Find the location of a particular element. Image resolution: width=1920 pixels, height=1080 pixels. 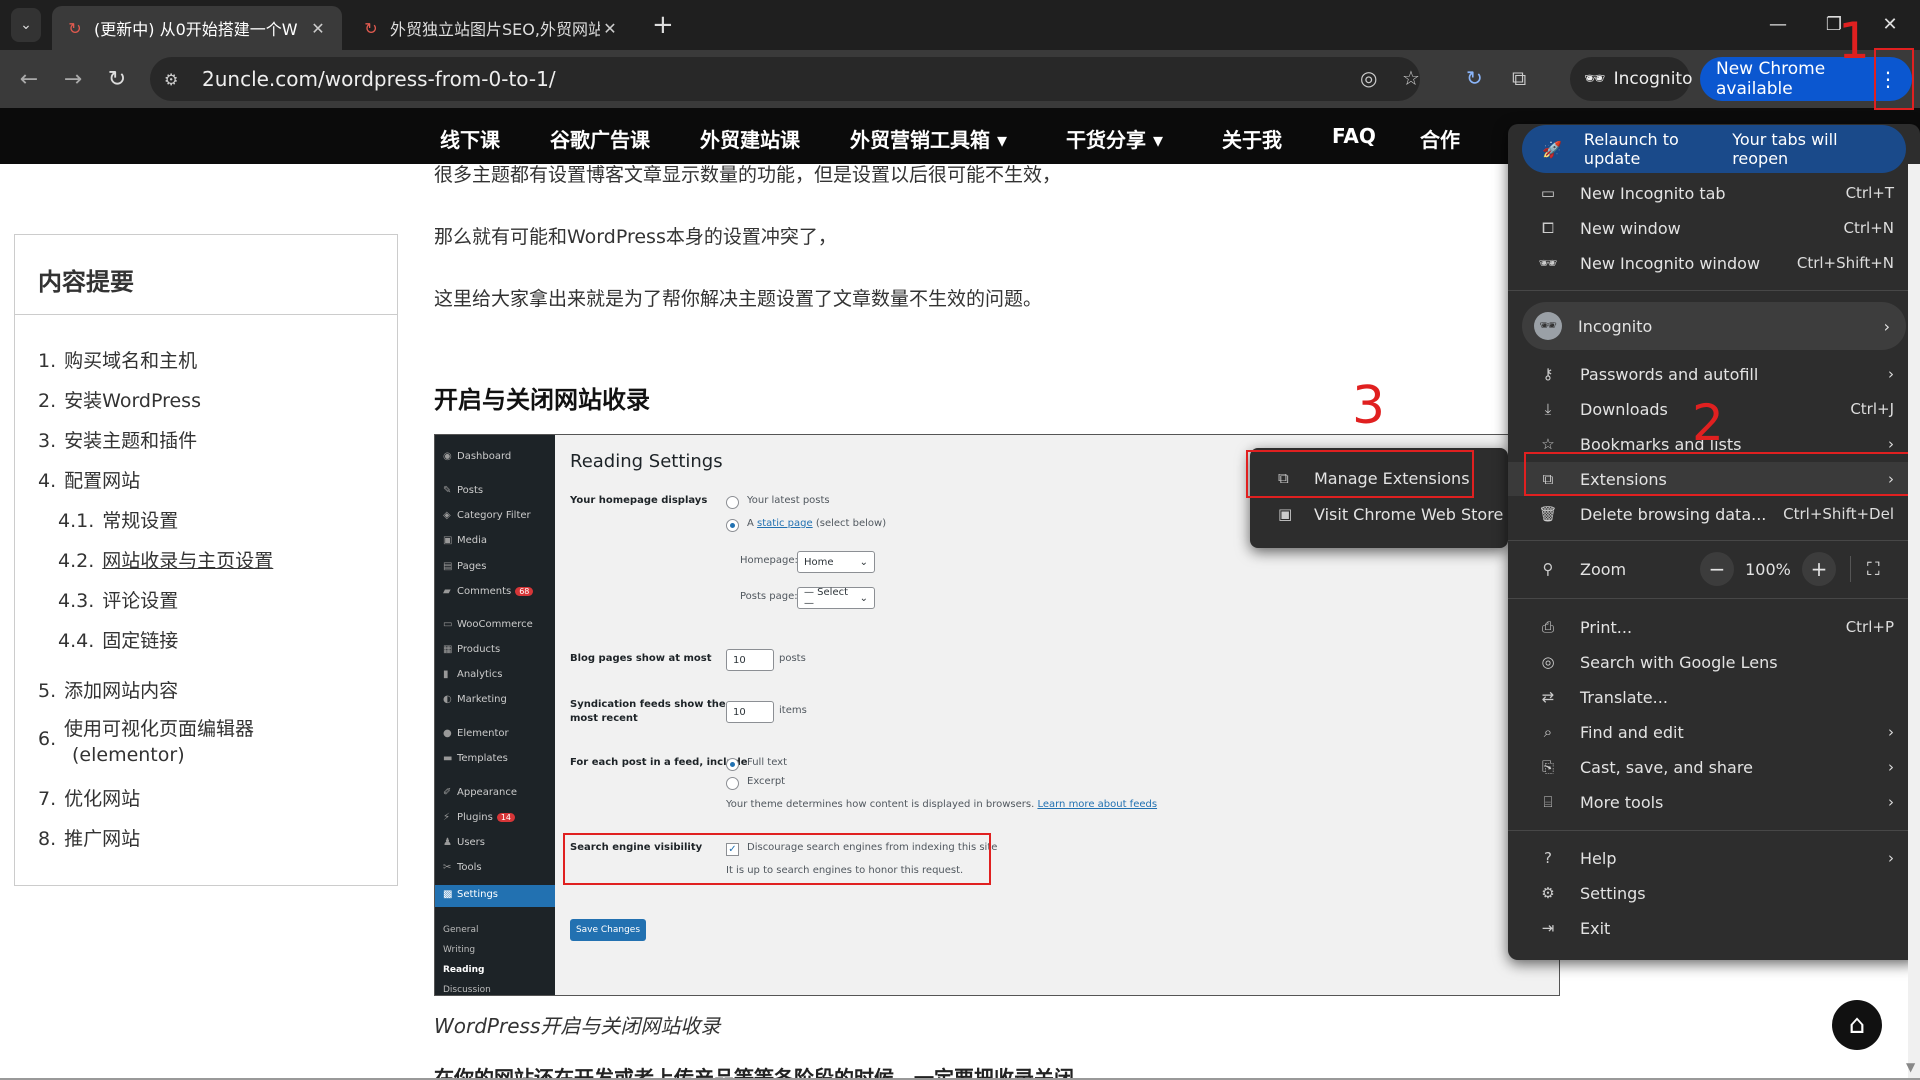

toc-divider is located at coordinates (206, 314).